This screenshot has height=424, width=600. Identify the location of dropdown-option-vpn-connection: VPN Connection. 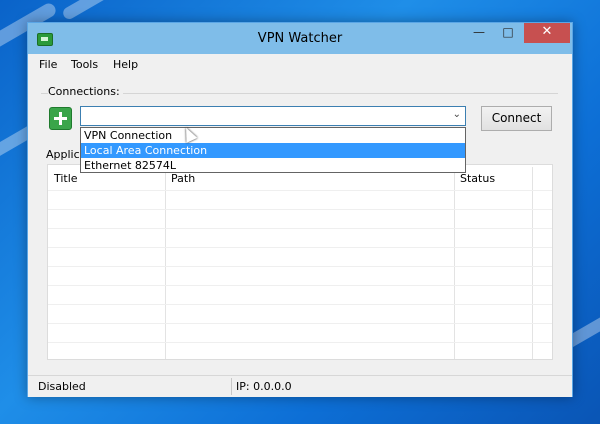
(273, 135).